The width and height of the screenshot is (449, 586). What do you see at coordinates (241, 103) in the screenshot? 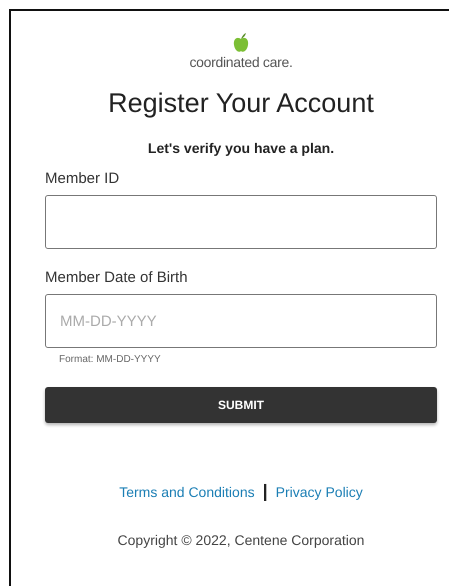
I see `page-title: Register Your Account` at bounding box center [241, 103].